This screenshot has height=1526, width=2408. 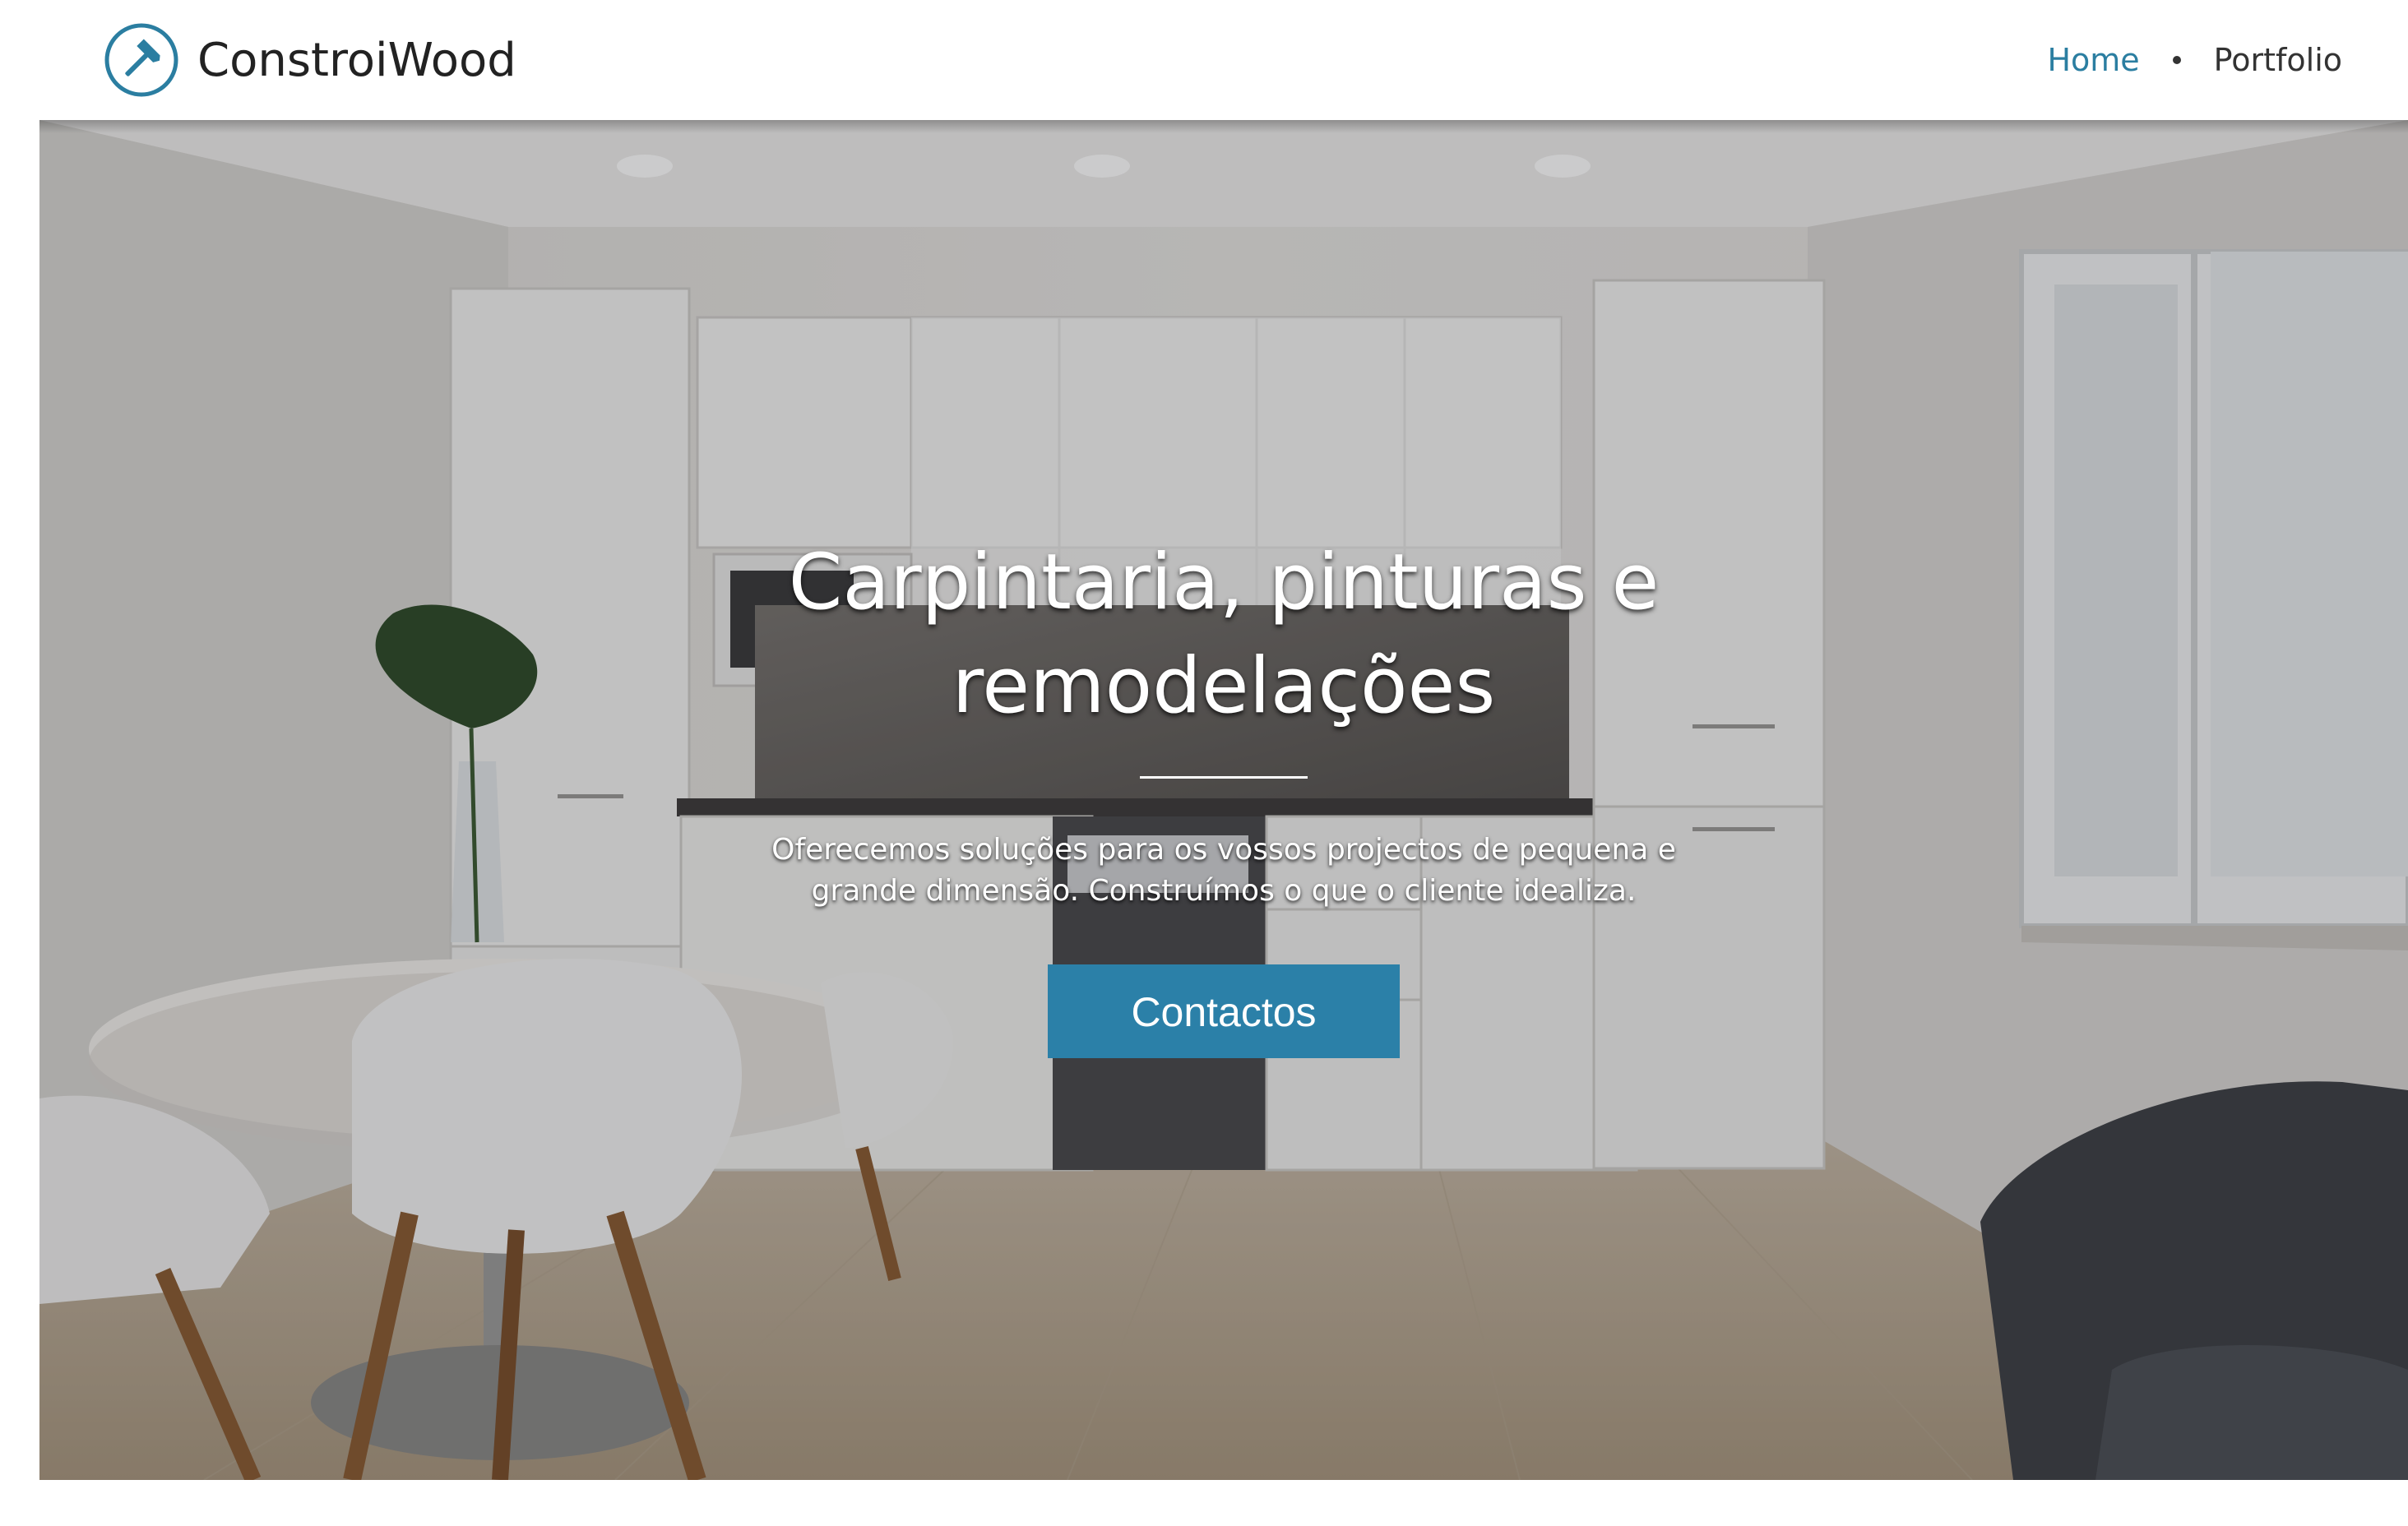 I want to click on nav-separator-dot, so click(x=2176, y=60).